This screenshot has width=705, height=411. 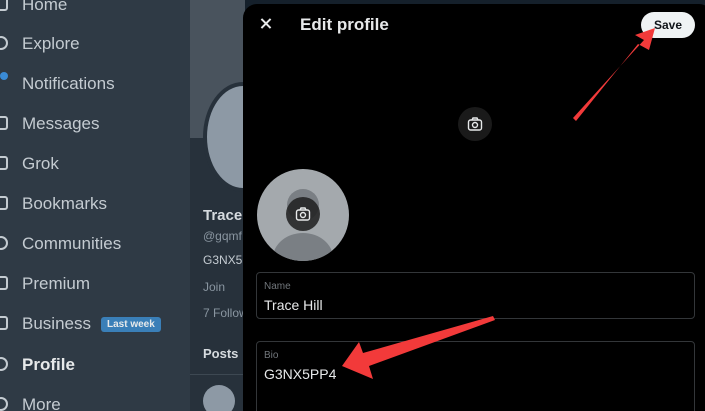 What do you see at coordinates (222, 236) in the screenshot?
I see `profile-handle: @gqmf` at bounding box center [222, 236].